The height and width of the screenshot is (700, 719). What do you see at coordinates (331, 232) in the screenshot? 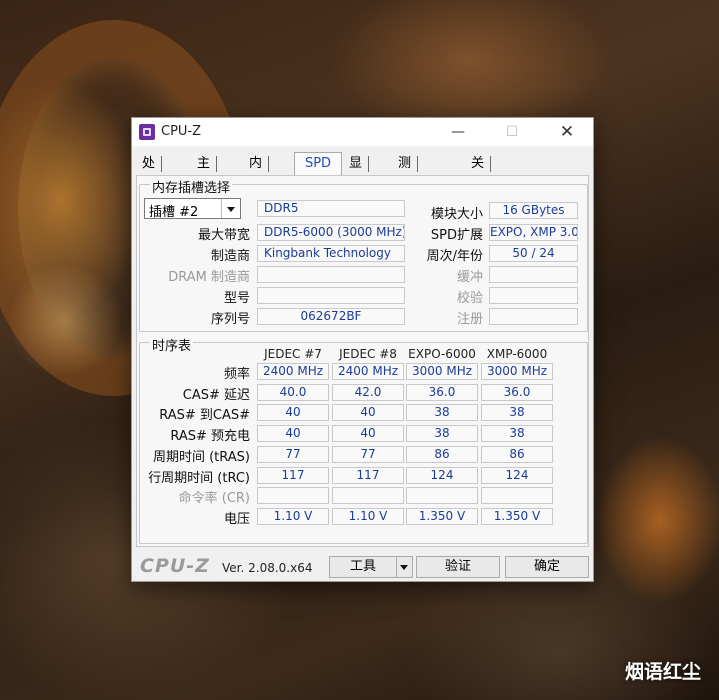
I see `max-bandwidth-field: DDR5-6000 (3000 MHz)` at bounding box center [331, 232].